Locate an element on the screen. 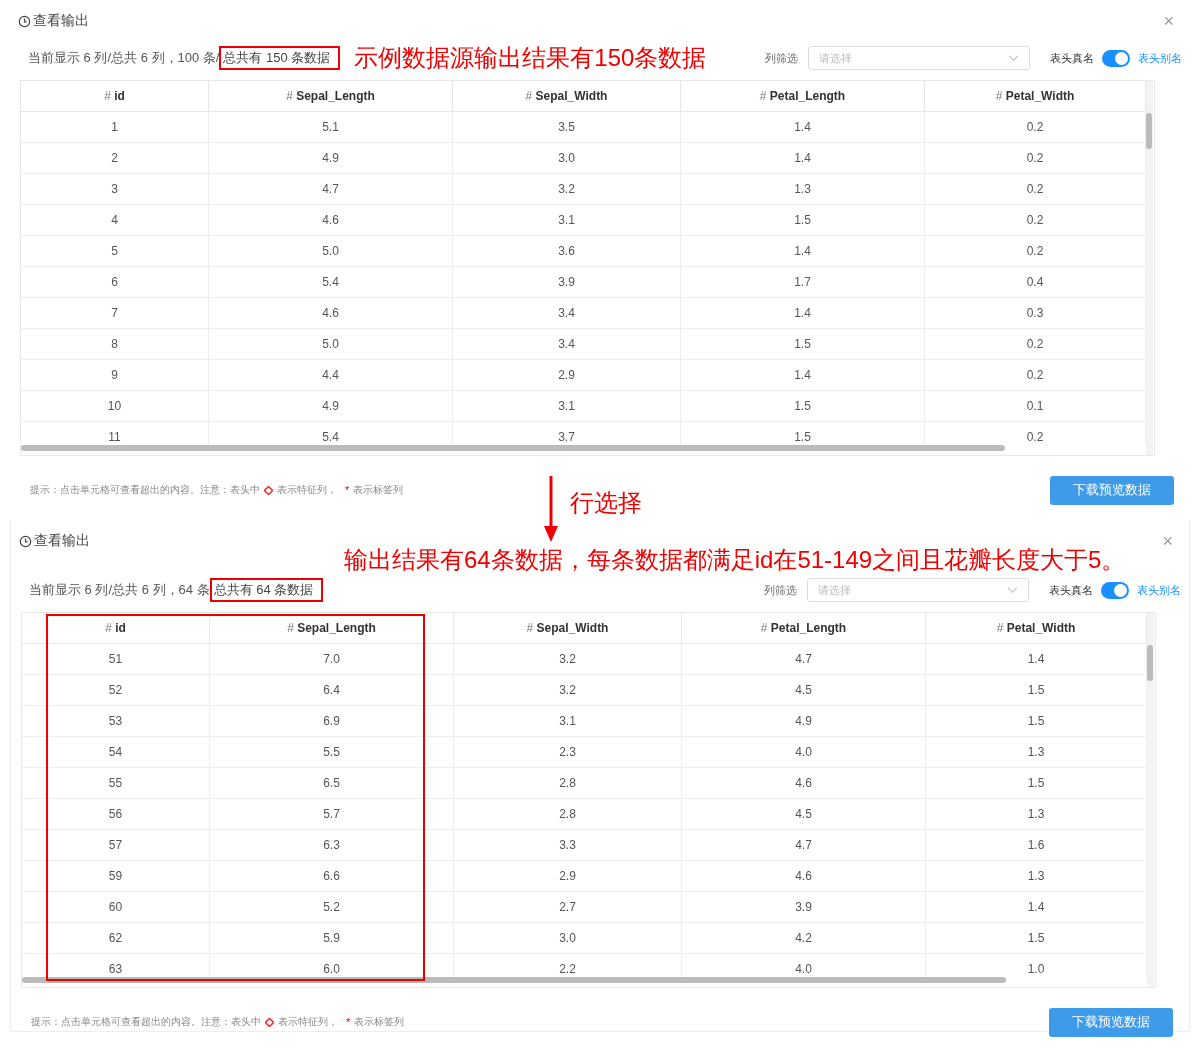 The image size is (1200, 1055). table-cell: 3.6 is located at coordinates (567, 251).